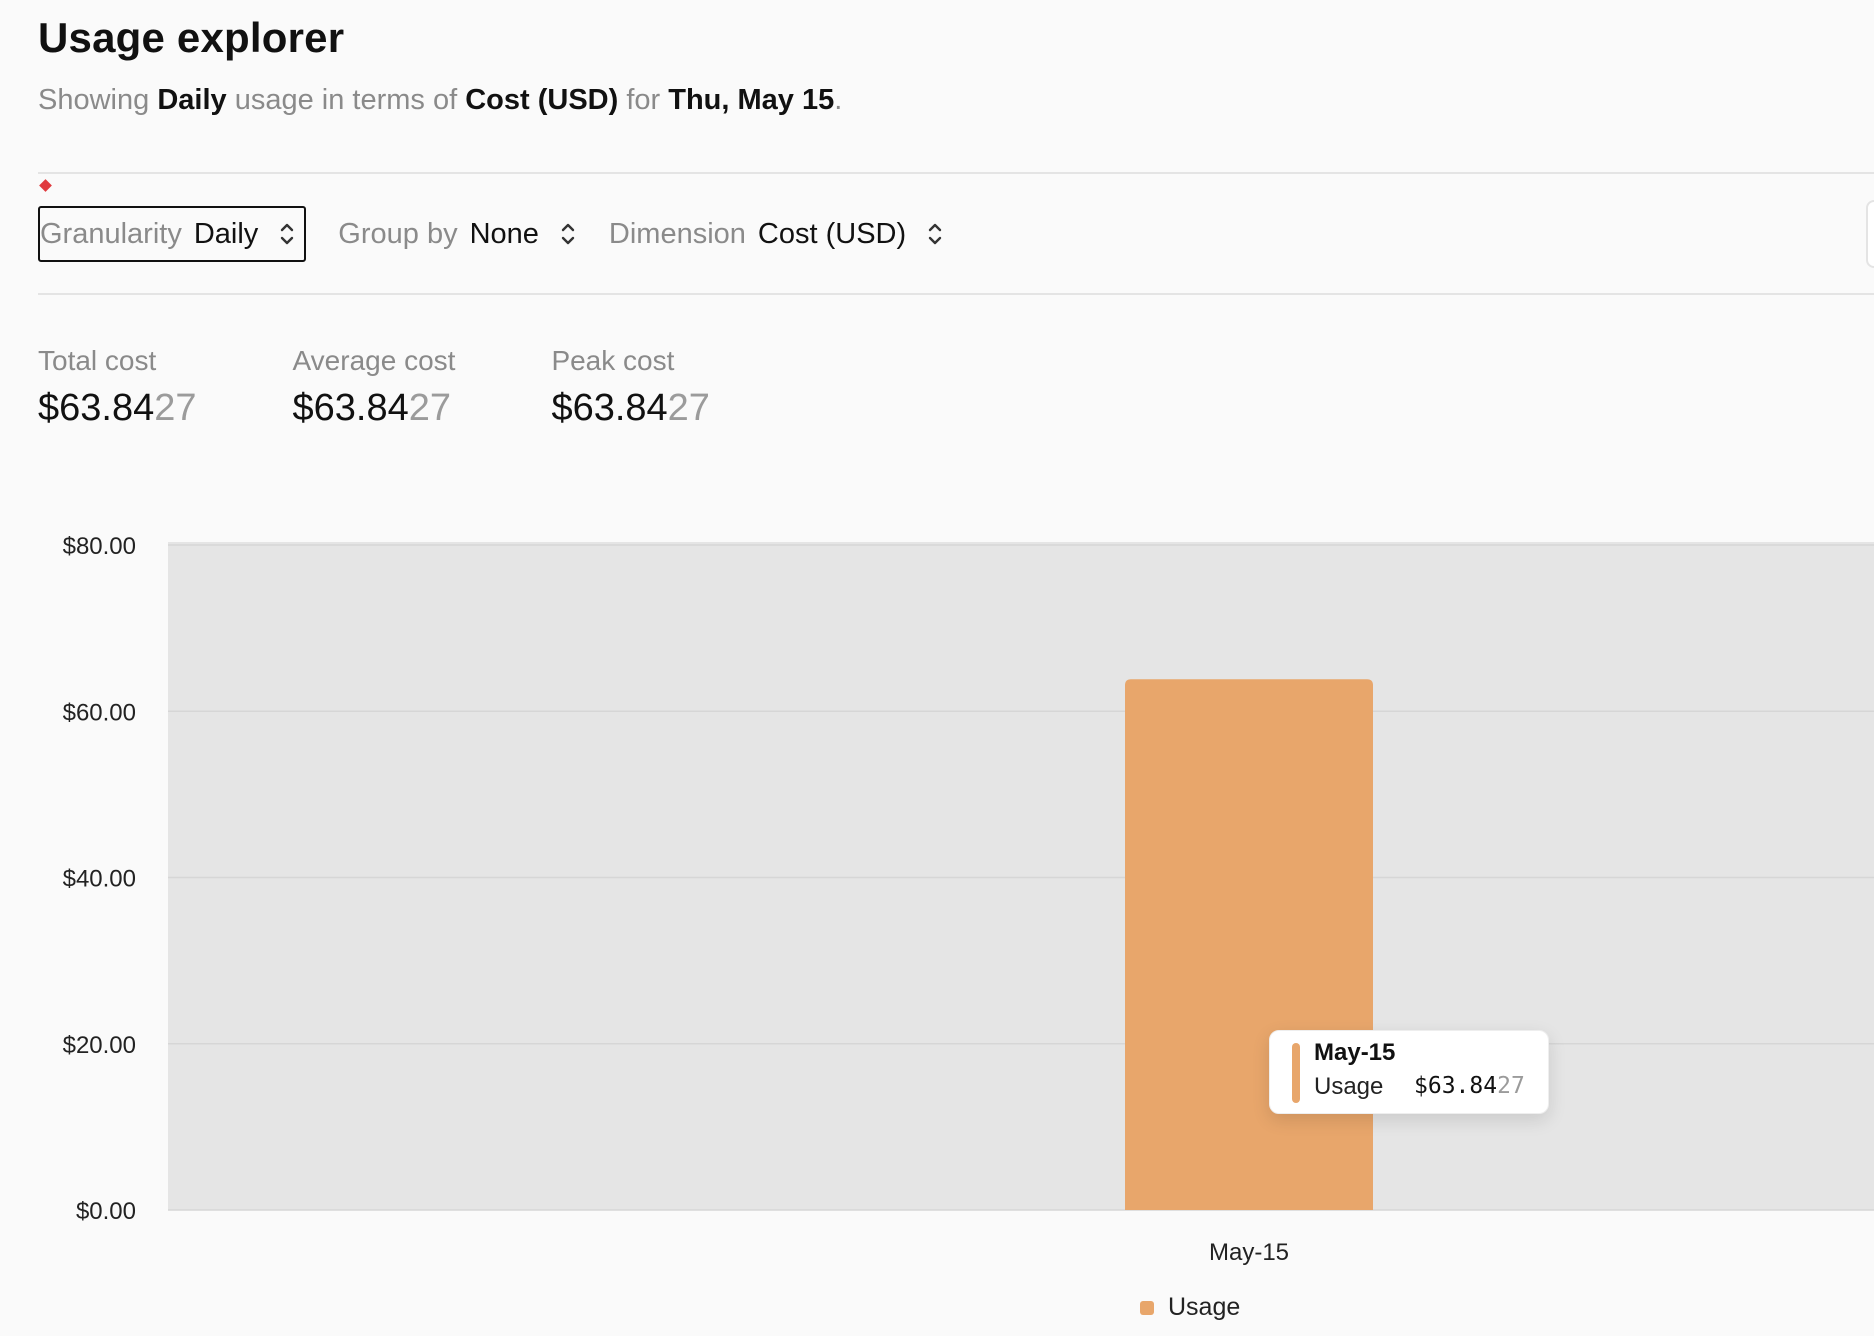 The image size is (1874, 1336). Describe the element at coordinates (99, 879) in the screenshot. I see `y-tick-label: $40.00` at that location.